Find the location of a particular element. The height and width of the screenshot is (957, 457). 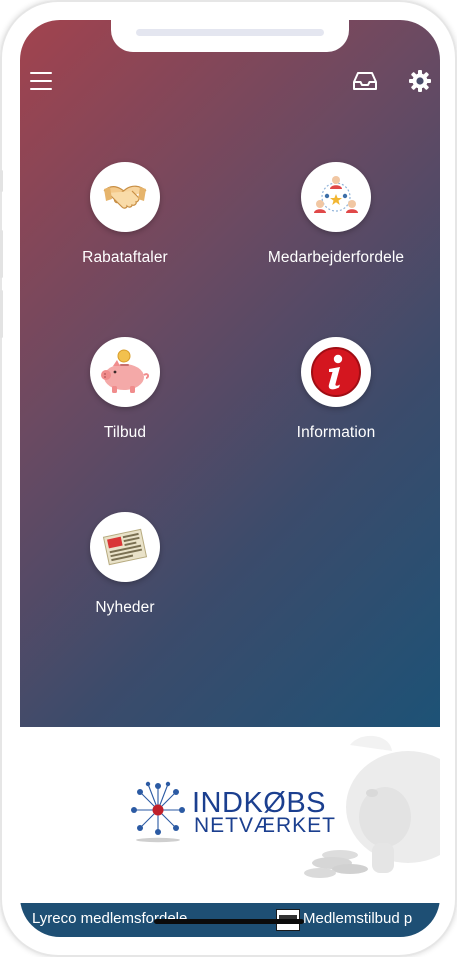

gear-icon is located at coordinates (420, 81).